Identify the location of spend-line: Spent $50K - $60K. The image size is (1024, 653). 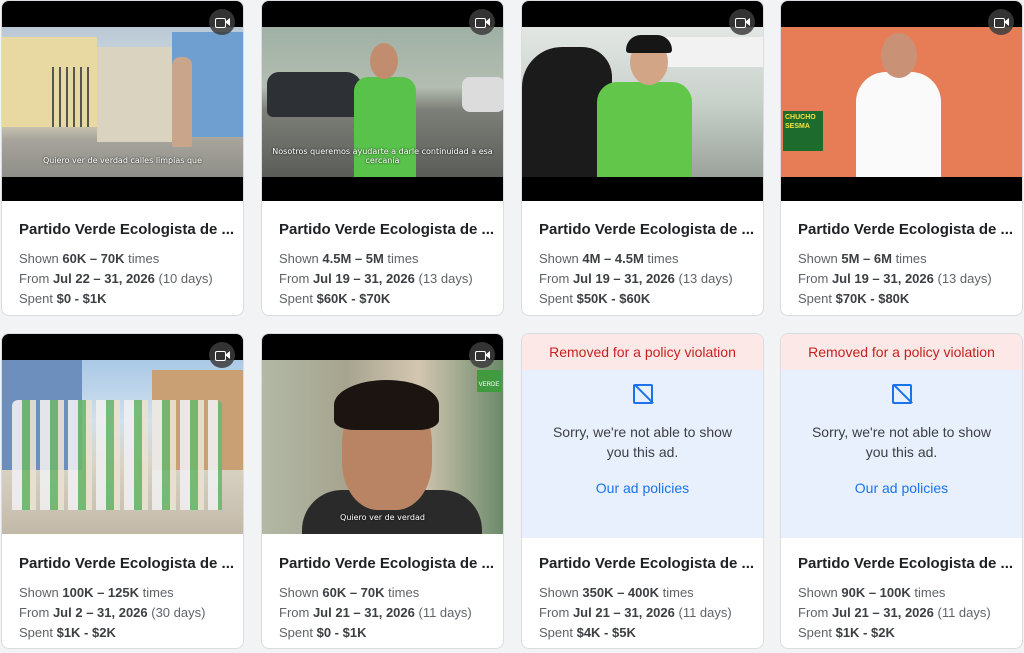
(595, 298).